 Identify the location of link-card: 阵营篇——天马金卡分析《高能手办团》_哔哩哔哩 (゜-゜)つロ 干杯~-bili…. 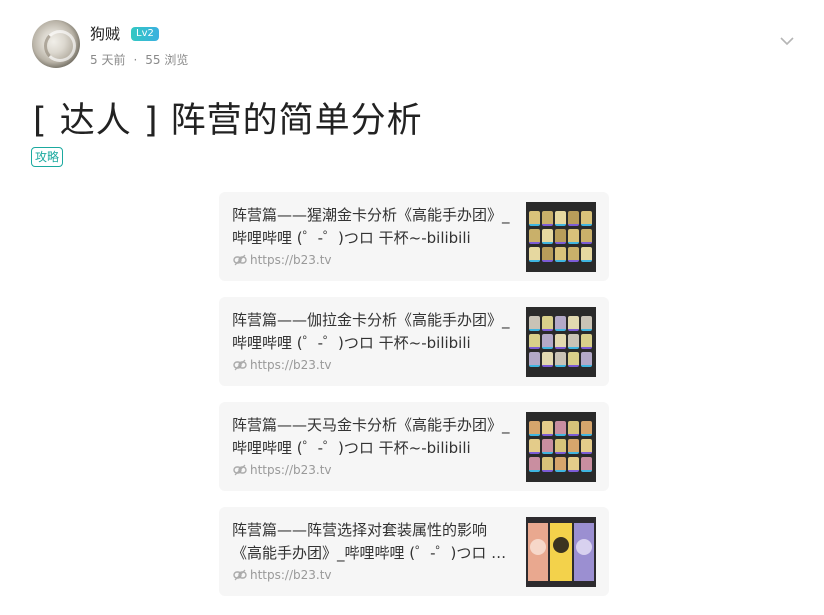
(414, 446).